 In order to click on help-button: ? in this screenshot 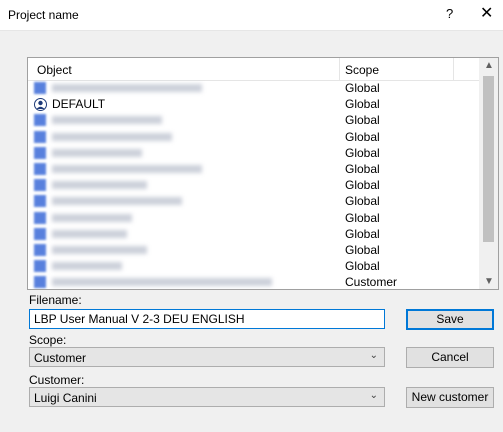, I will do `click(449, 13)`.